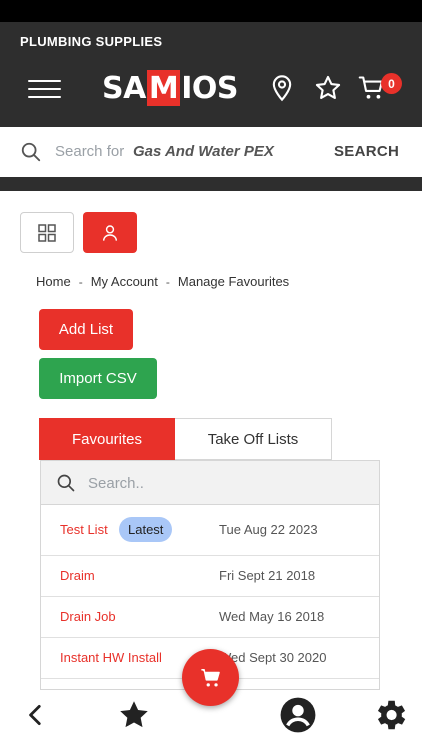 The height and width of the screenshot is (750, 422). I want to click on logo-middle: M, so click(163, 88).